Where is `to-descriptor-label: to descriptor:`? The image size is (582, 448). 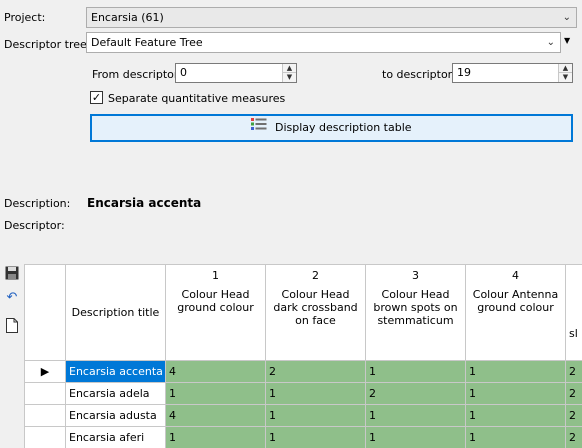 to-descriptor-label: to descriptor: is located at coordinates (419, 74).